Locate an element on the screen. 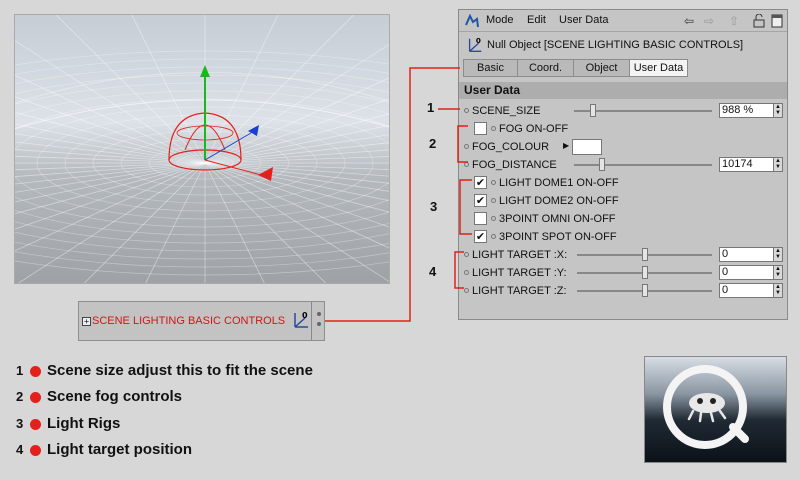 This screenshot has width=800, height=480. legend-number: 4 is located at coordinates (20, 449).